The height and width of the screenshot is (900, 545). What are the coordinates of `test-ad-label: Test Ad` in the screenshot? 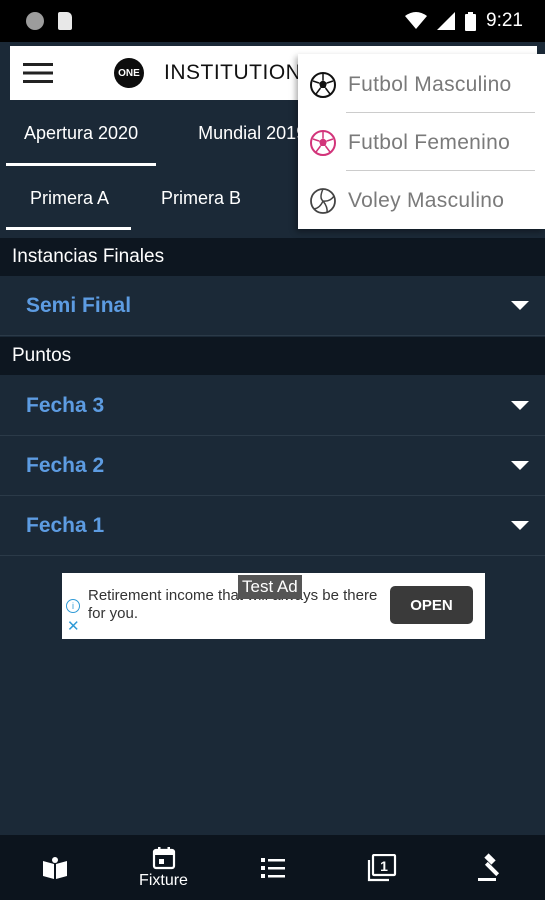 It's located at (270, 587).